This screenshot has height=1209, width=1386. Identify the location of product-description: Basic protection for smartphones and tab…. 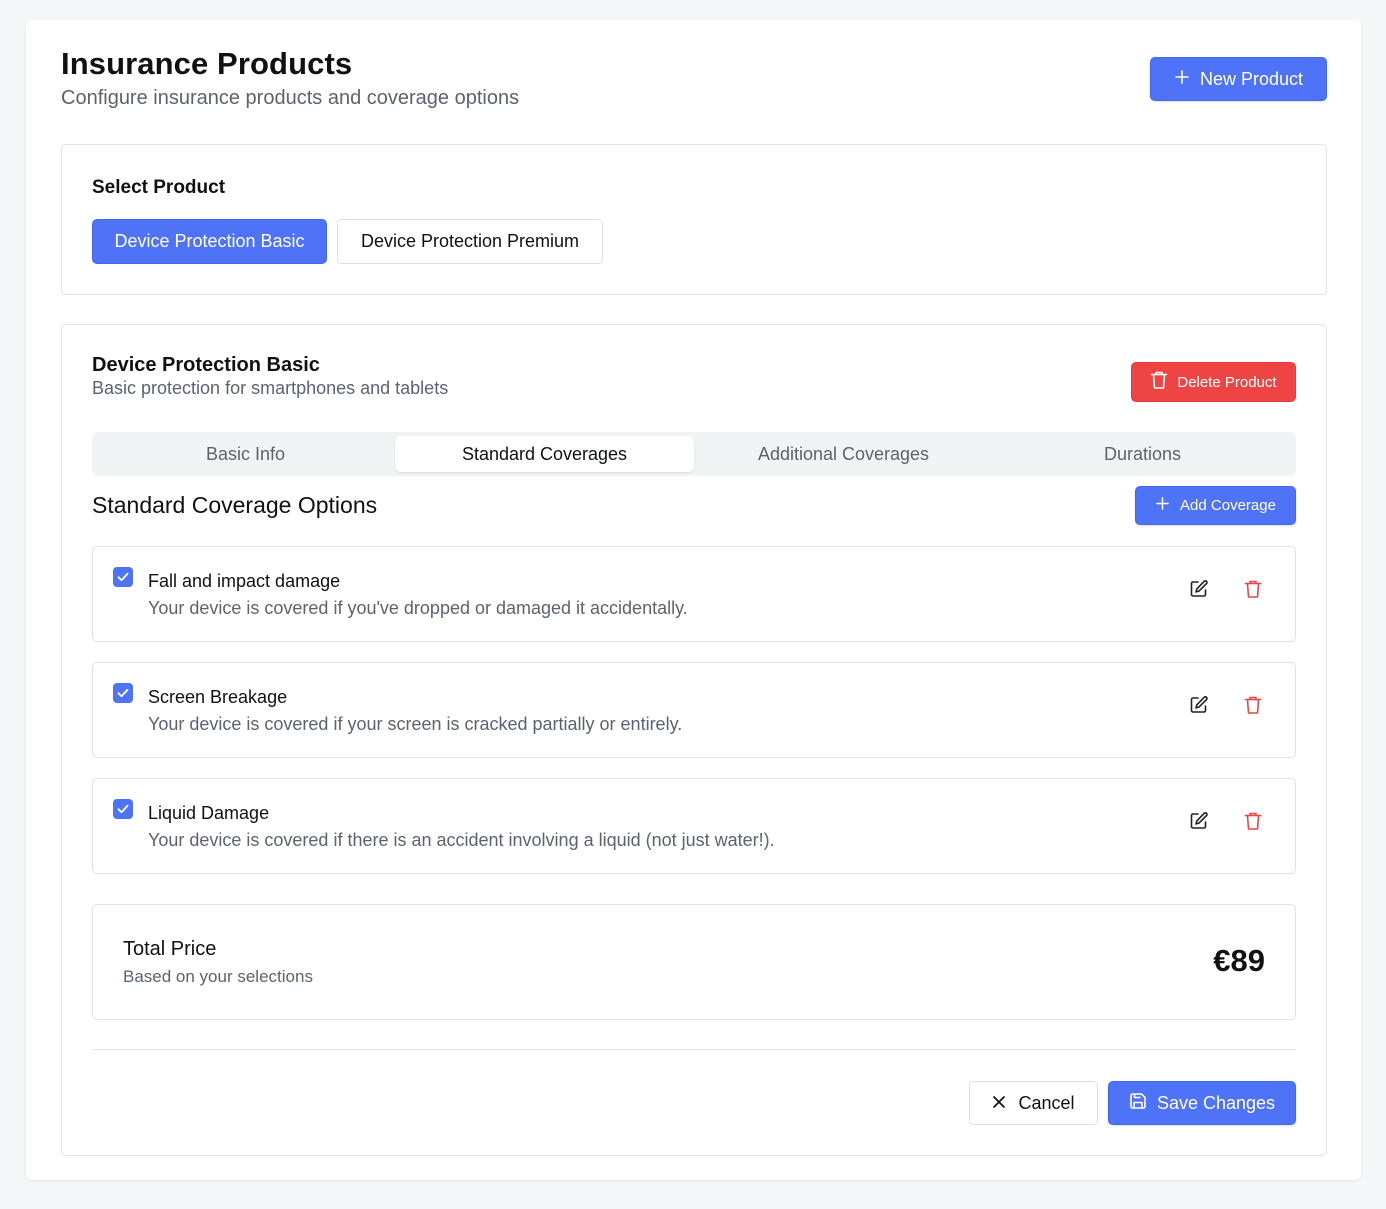
(270, 388).